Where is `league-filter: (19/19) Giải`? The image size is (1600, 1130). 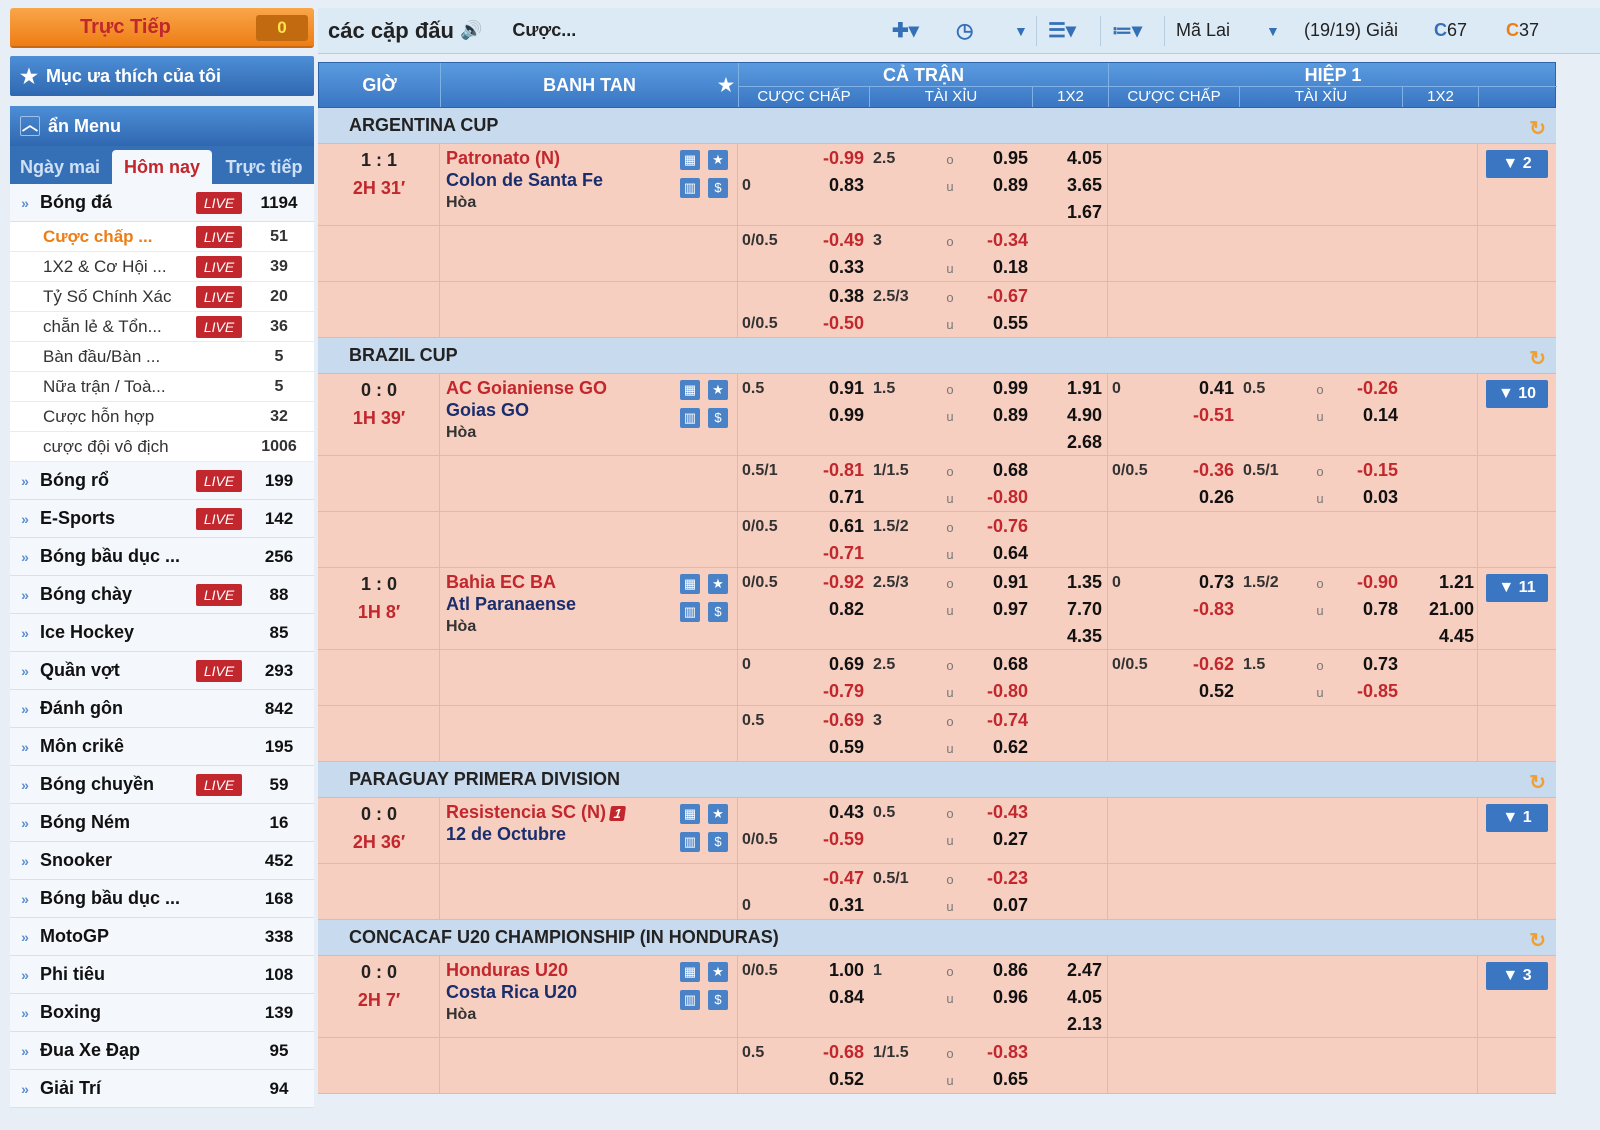
league-filter: (19/19) Giải is located at coordinates (1351, 30).